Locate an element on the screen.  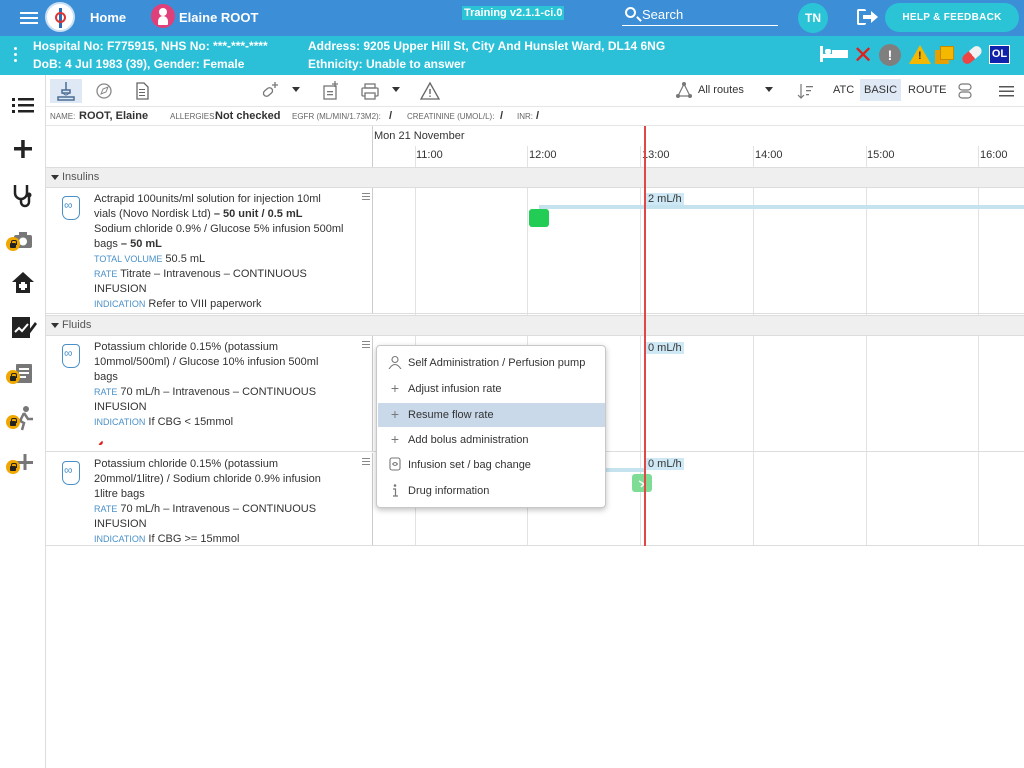
route-button: ROUTE is located at coordinates (927, 90).